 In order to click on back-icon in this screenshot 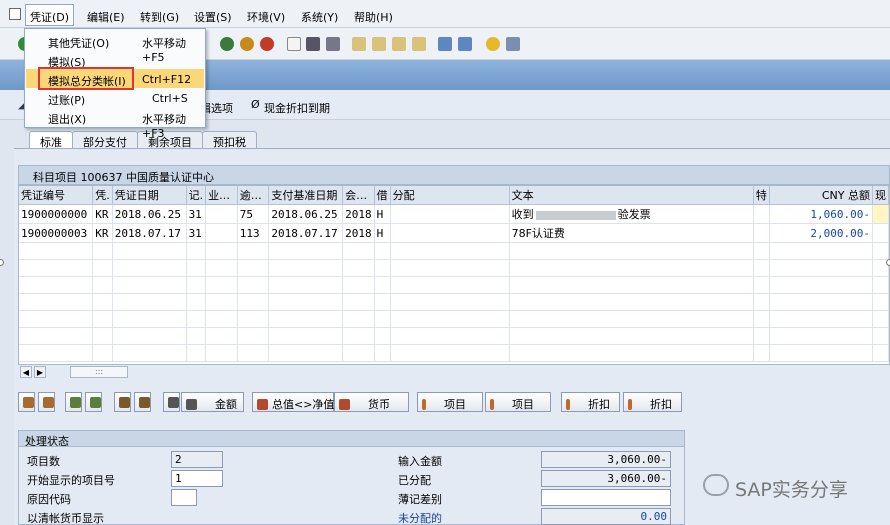, I will do `click(227, 44)`.